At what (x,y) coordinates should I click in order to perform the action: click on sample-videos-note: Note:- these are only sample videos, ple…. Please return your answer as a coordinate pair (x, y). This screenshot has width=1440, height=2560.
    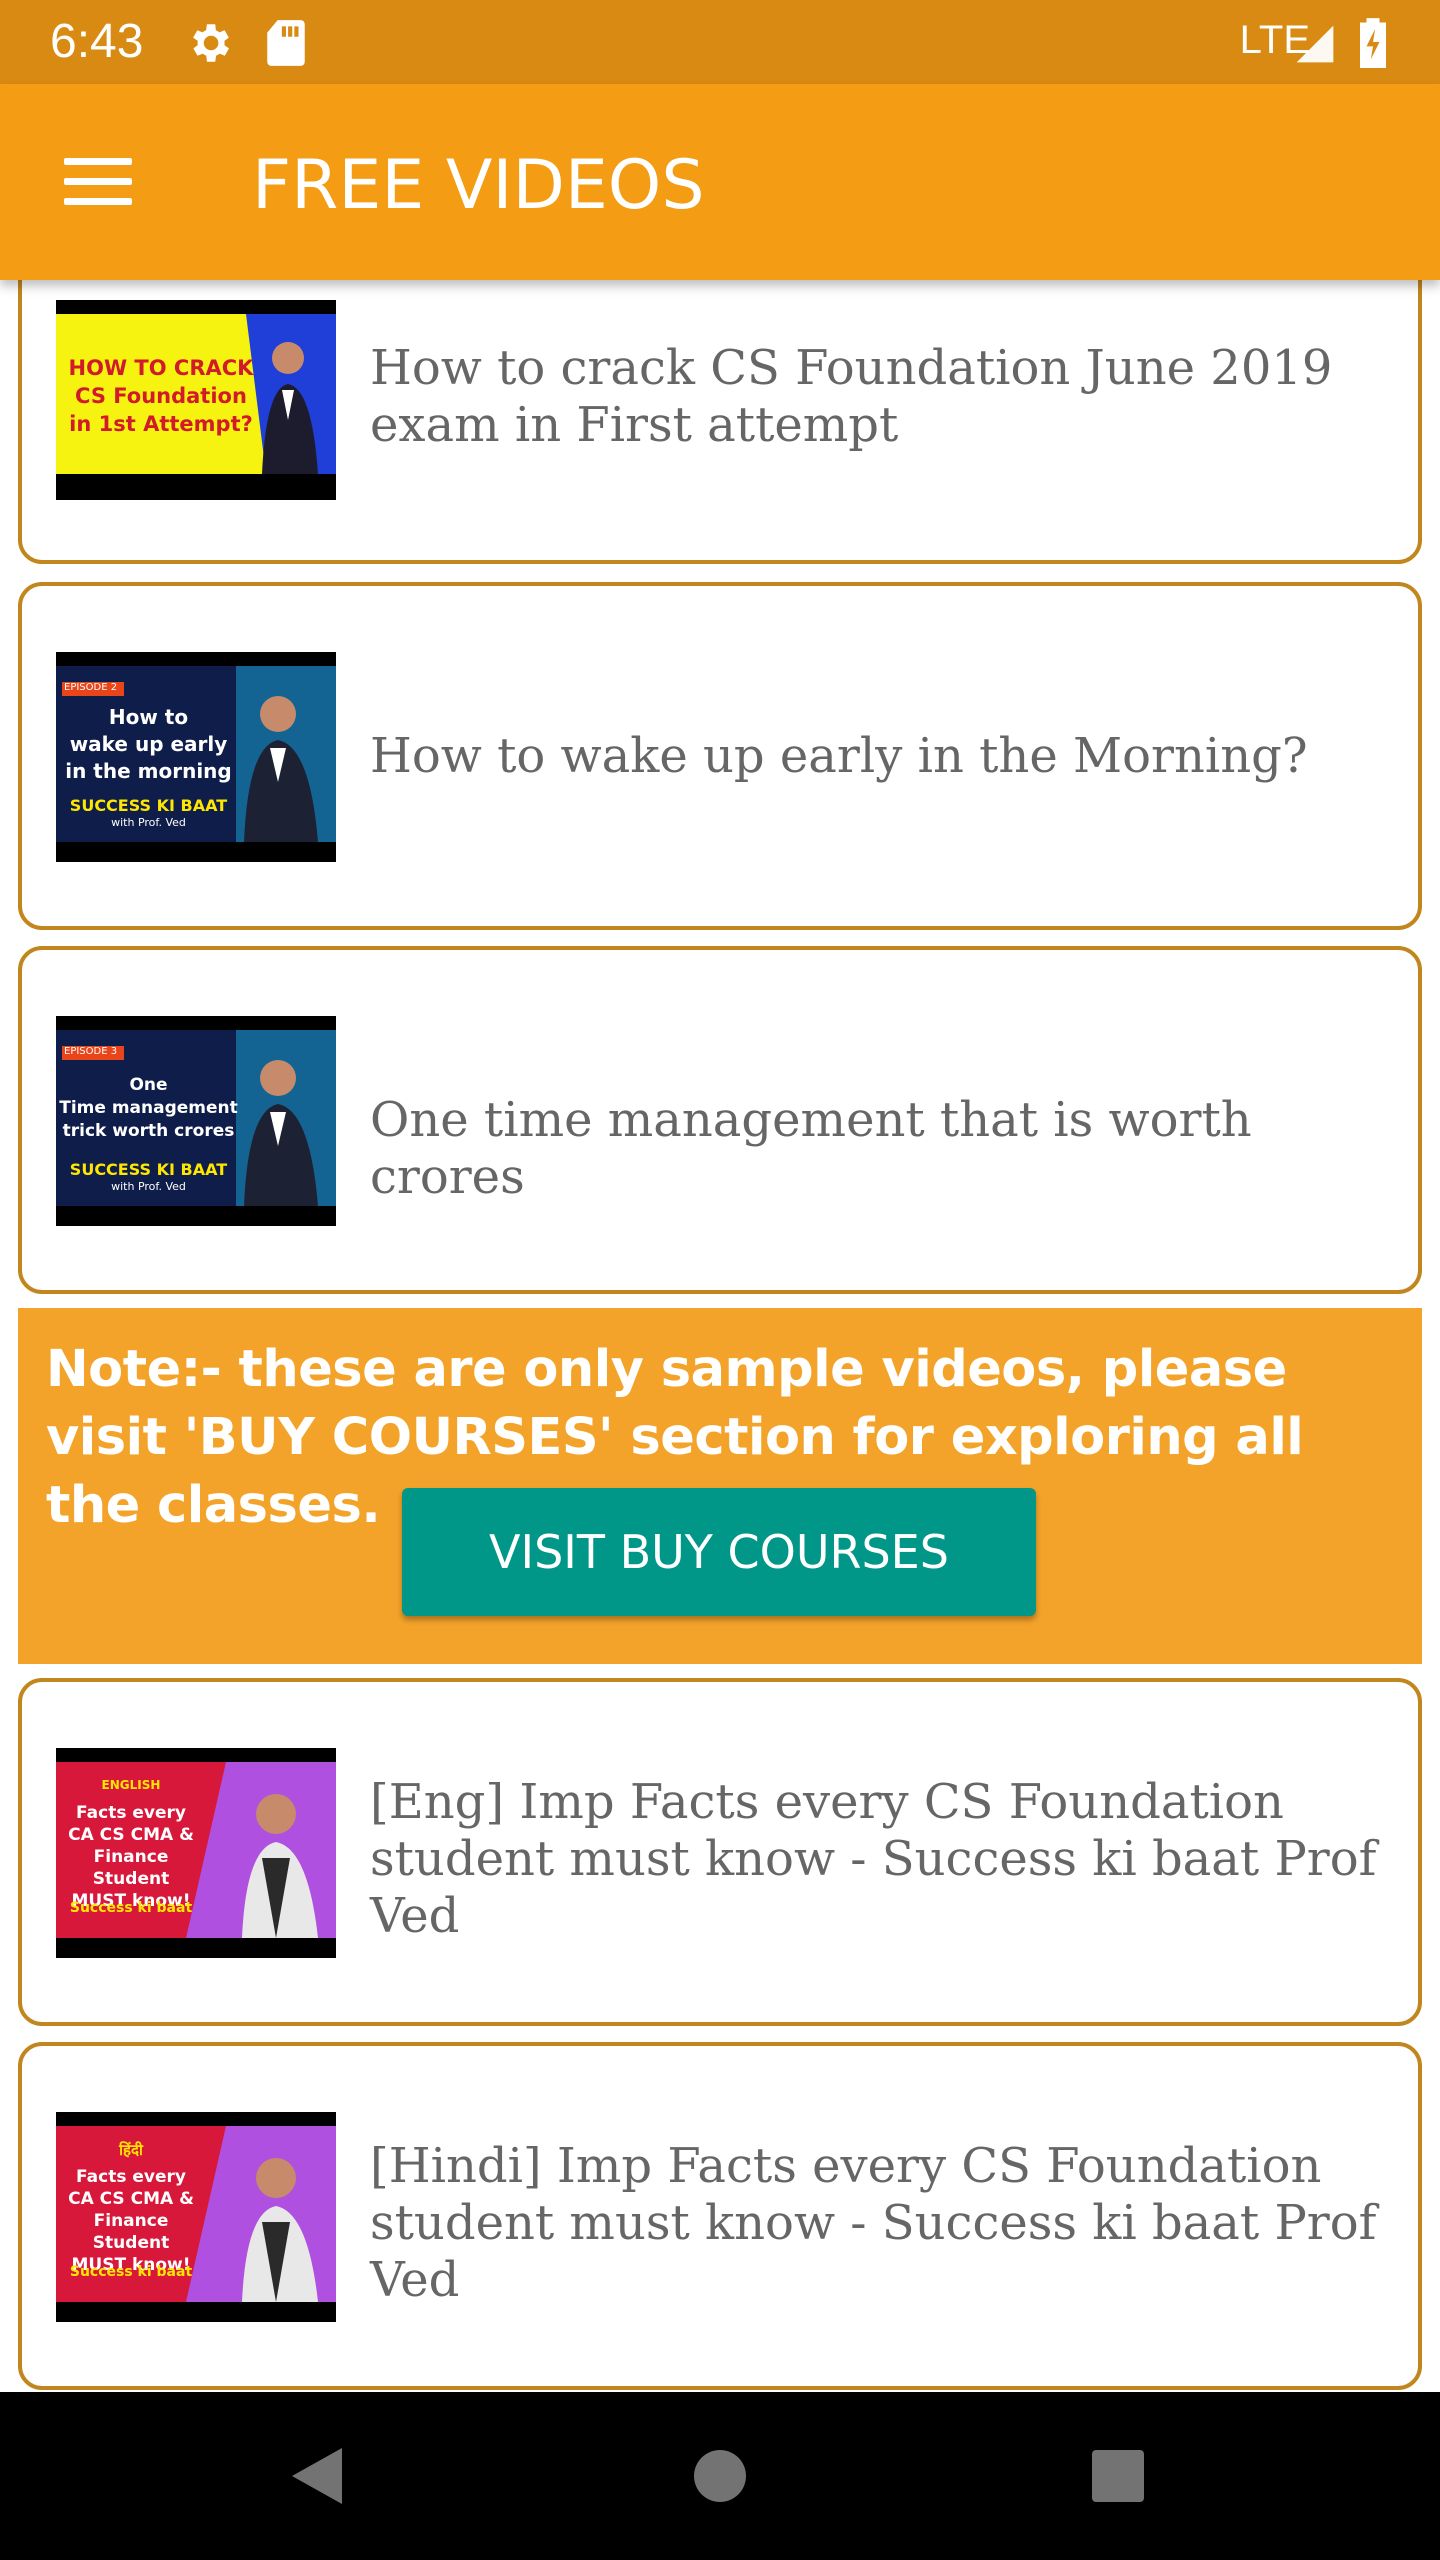
    Looking at the image, I should click on (720, 1486).